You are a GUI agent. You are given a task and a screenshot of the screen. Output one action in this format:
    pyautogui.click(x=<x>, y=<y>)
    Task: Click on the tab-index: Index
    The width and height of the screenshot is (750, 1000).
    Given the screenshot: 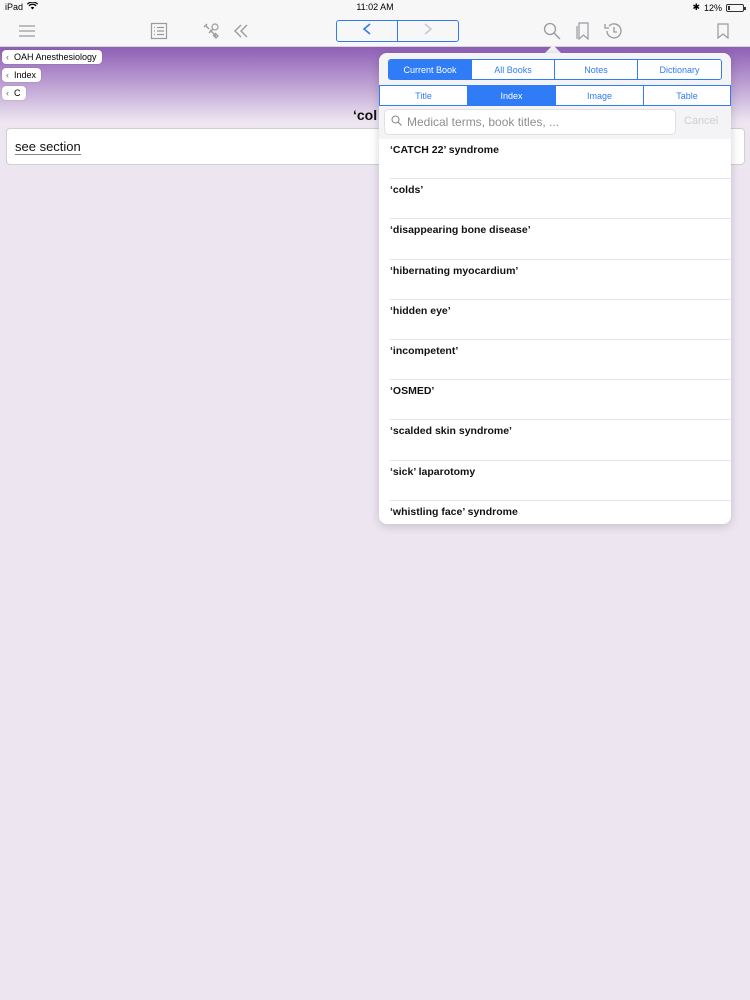 What is the action you would take?
    pyautogui.click(x=511, y=95)
    